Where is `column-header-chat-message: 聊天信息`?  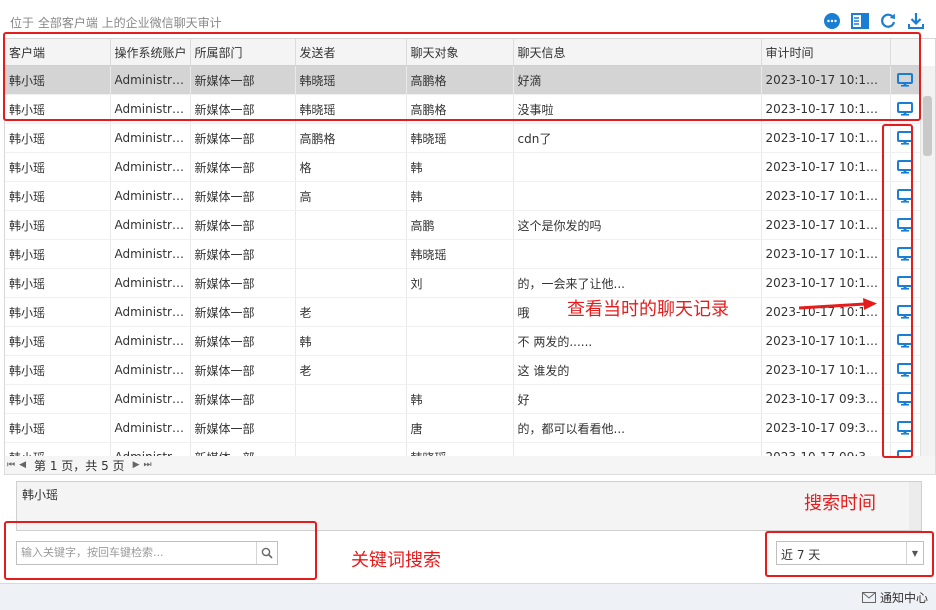
column-header-chat-message: 聊天信息 is located at coordinates (637, 52).